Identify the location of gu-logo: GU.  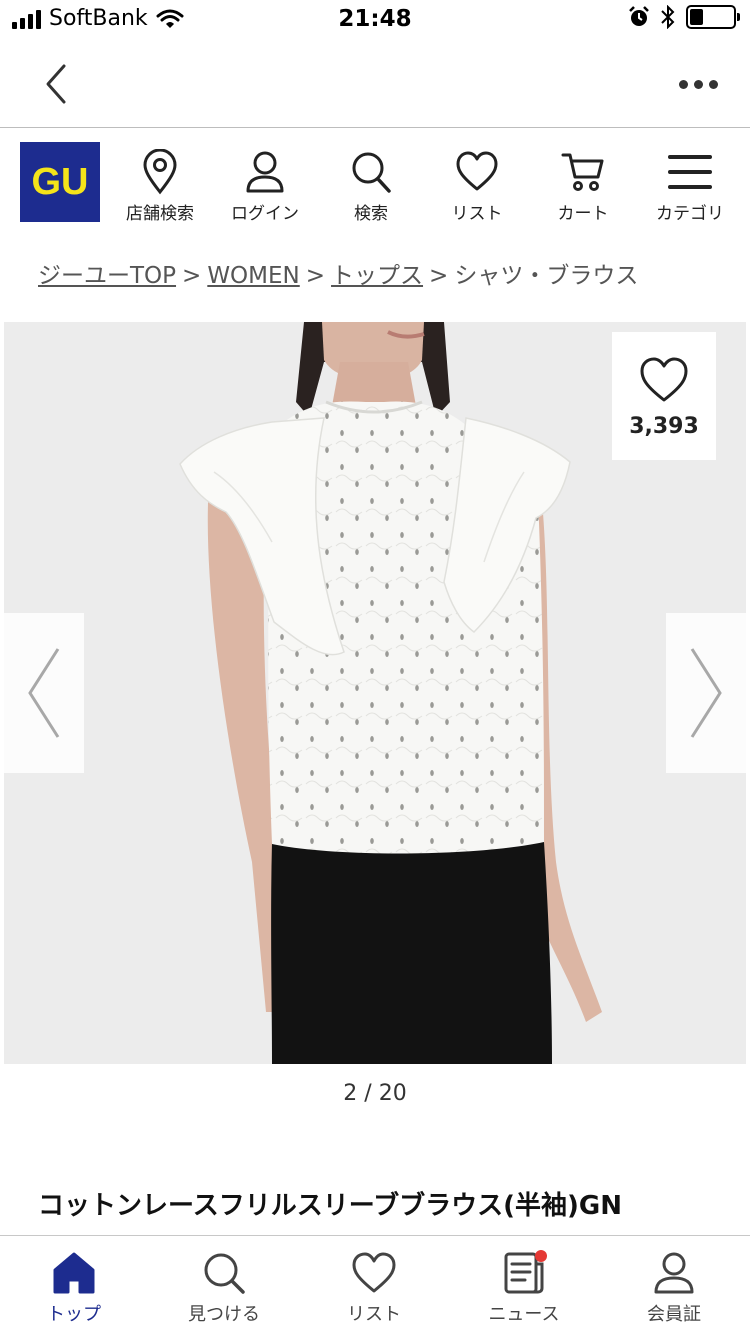
(60, 182).